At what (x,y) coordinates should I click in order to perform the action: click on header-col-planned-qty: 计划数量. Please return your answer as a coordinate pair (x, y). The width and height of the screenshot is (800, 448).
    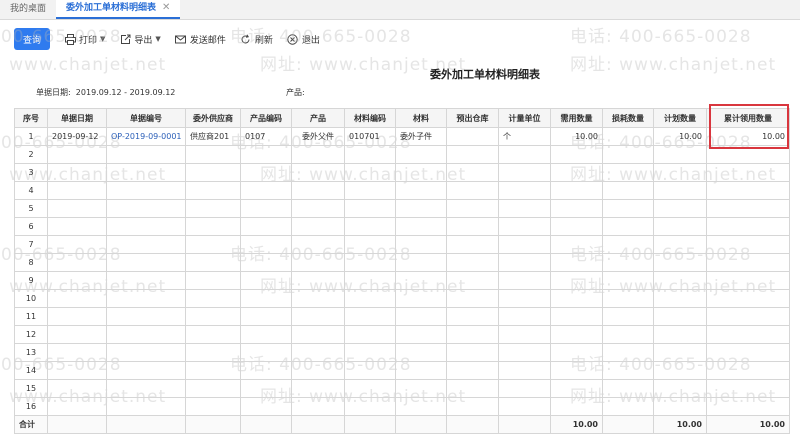
    Looking at the image, I should click on (680, 118).